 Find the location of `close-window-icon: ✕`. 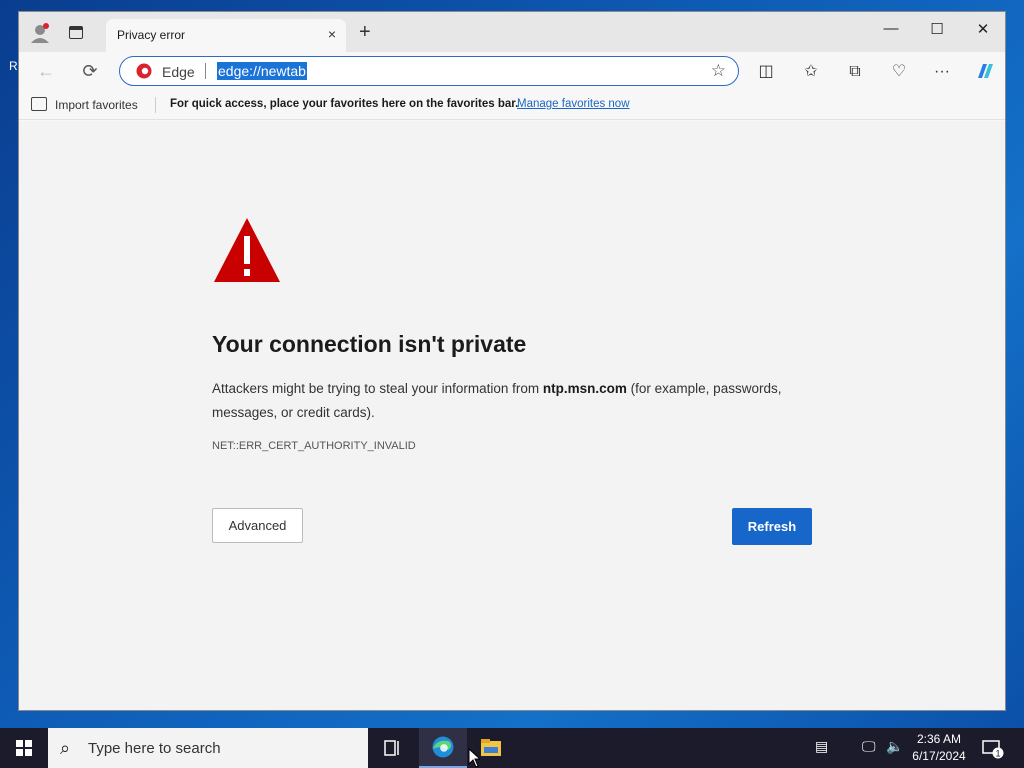

close-window-icon: ✕ is located at coordinates (983, 29).